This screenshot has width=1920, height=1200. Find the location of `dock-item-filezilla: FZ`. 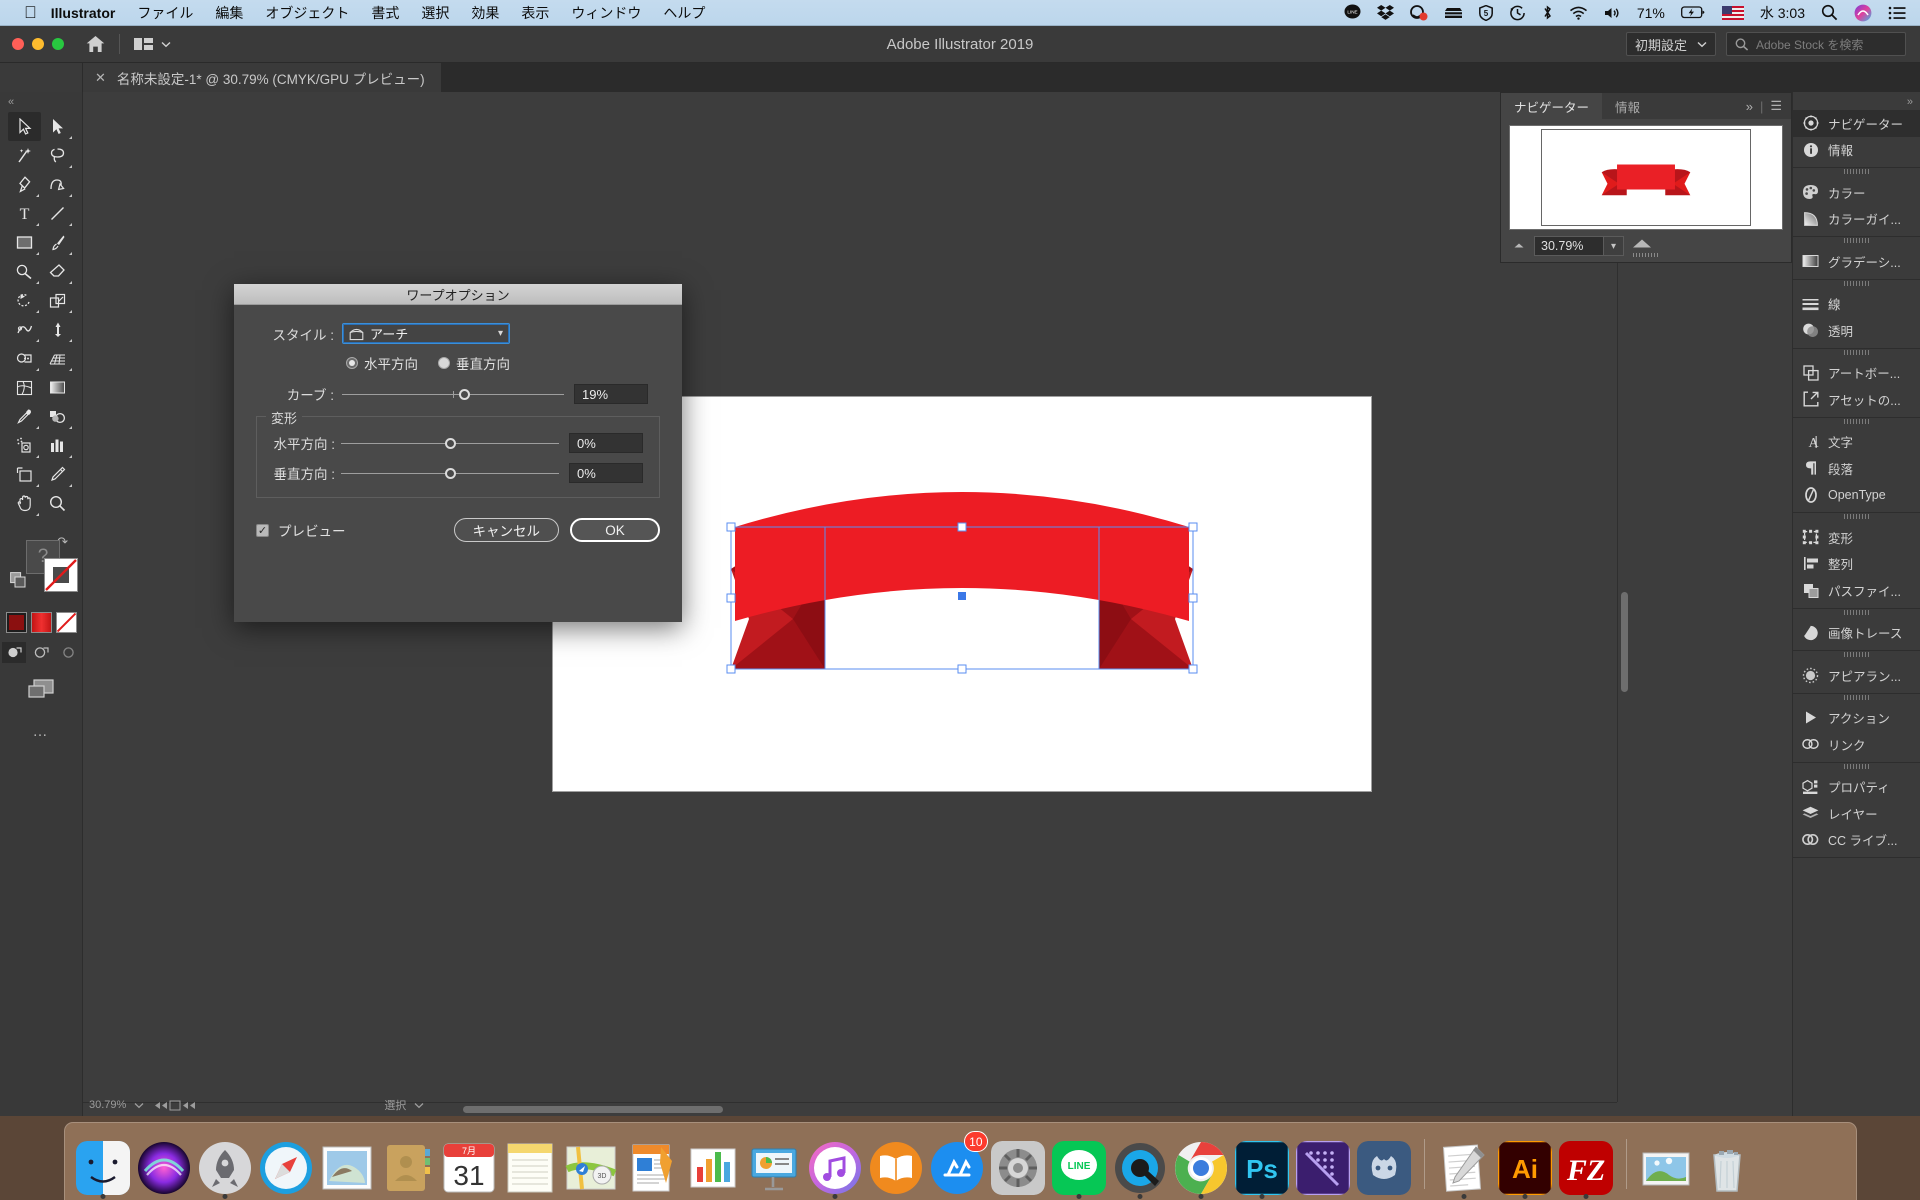

dock-item-filezilla: FZ is located at coordinates (1586, 1166).